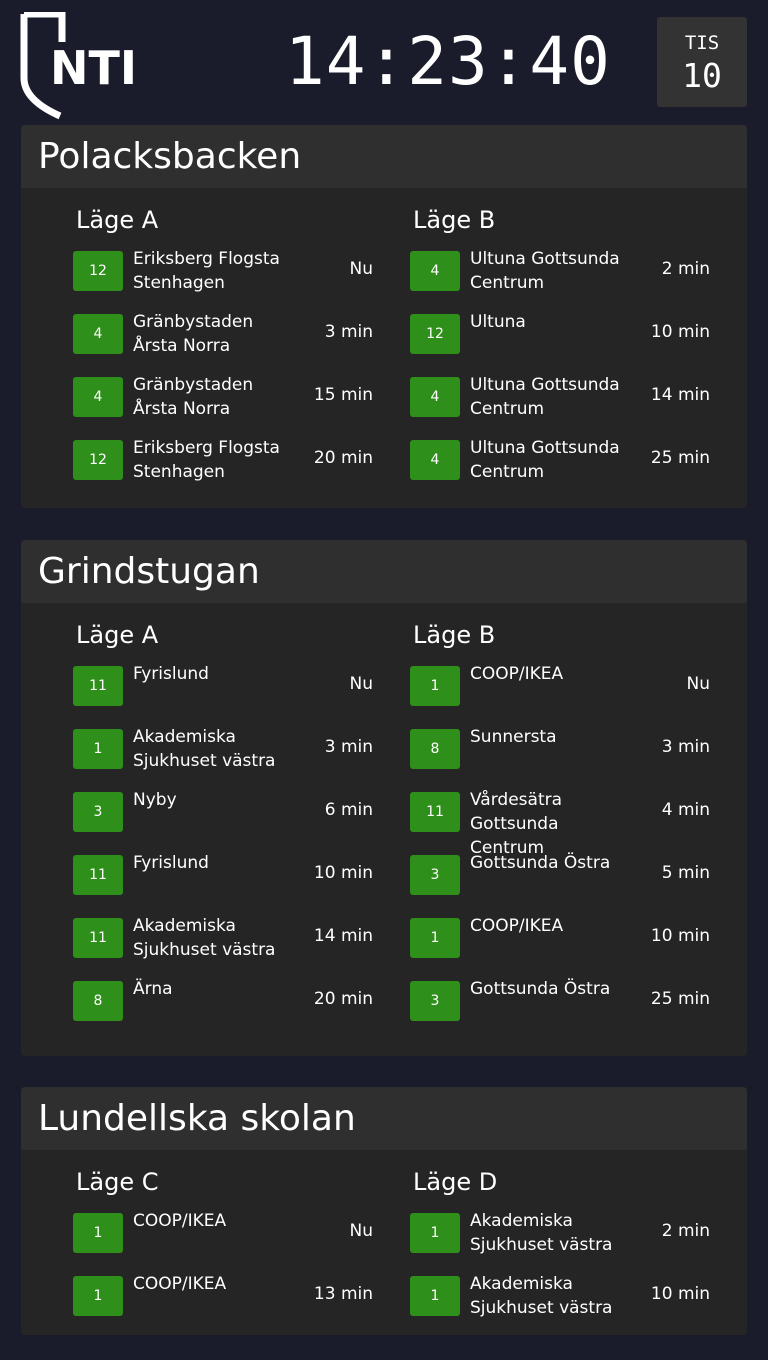 The image size is (768, 1360). What do you see at coordinates (560, 469) in the screenshot?
I see `departure-row: 4 Ultuna Gottsunda Centrum 25 min` at bounding box center [560, 469].